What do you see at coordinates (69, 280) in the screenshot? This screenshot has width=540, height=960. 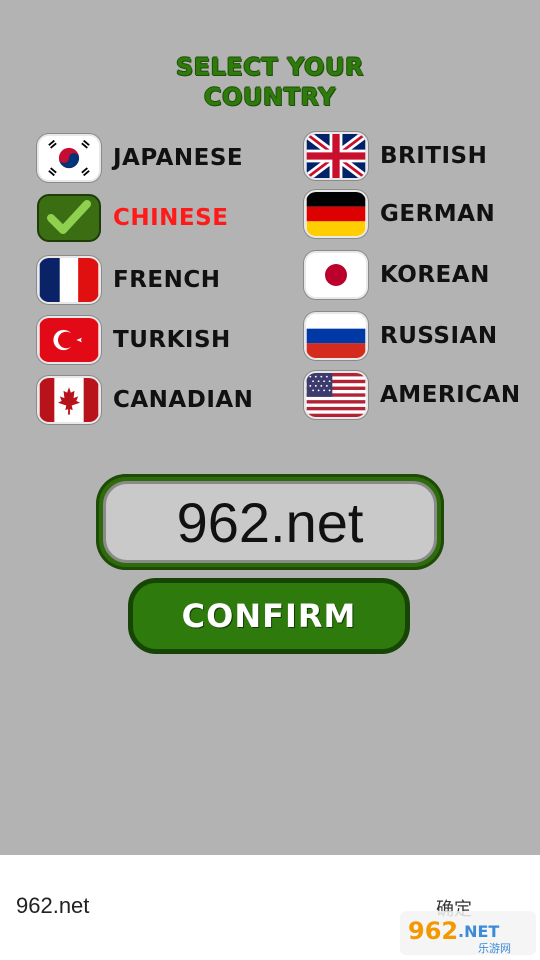 I see `france-flag-icon` at bounding box center [69, 280].